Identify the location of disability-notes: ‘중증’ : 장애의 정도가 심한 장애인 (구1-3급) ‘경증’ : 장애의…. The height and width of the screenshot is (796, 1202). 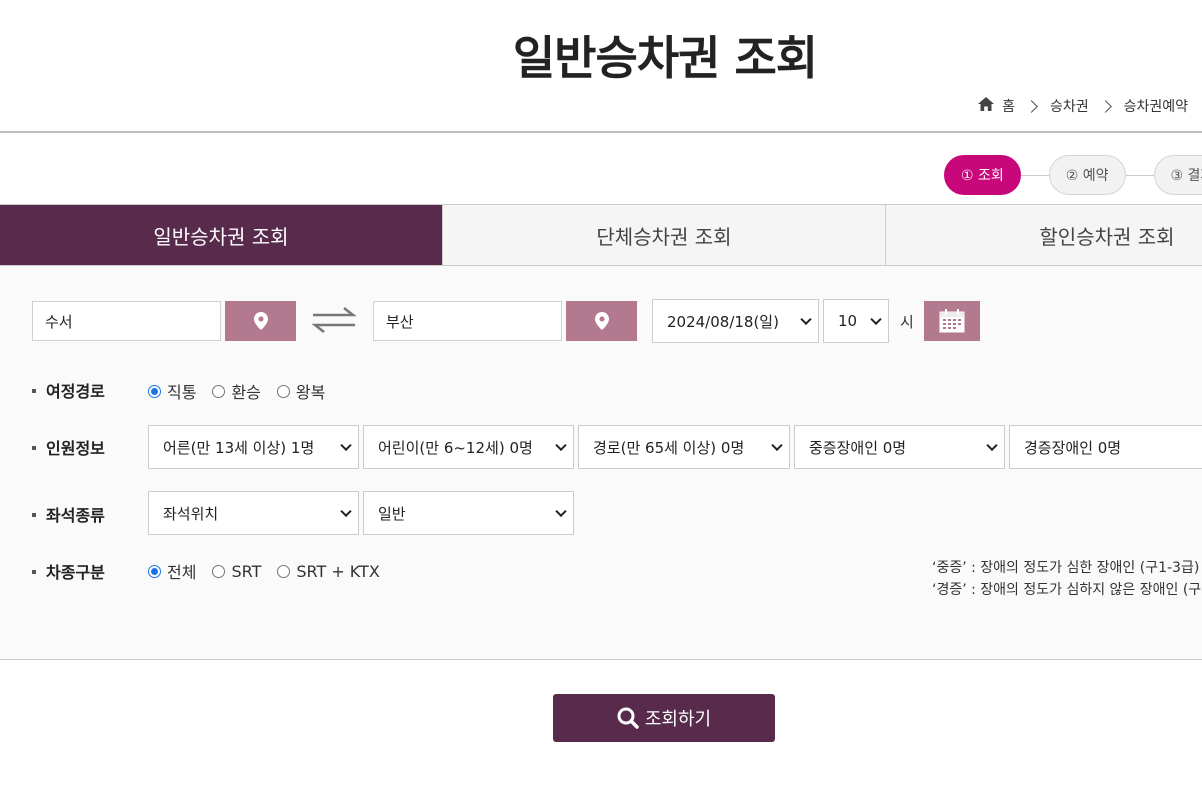
(1067, 579).